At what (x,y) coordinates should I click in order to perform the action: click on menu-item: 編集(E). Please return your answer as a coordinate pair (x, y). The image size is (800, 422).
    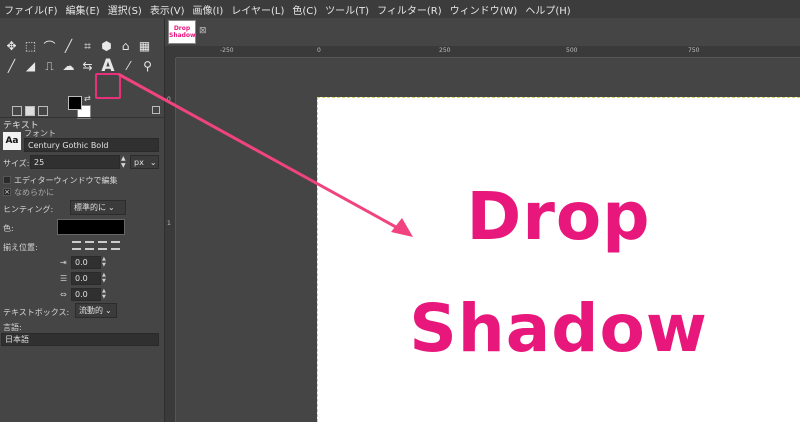
    Looking at the image, I should click on (83, 9).